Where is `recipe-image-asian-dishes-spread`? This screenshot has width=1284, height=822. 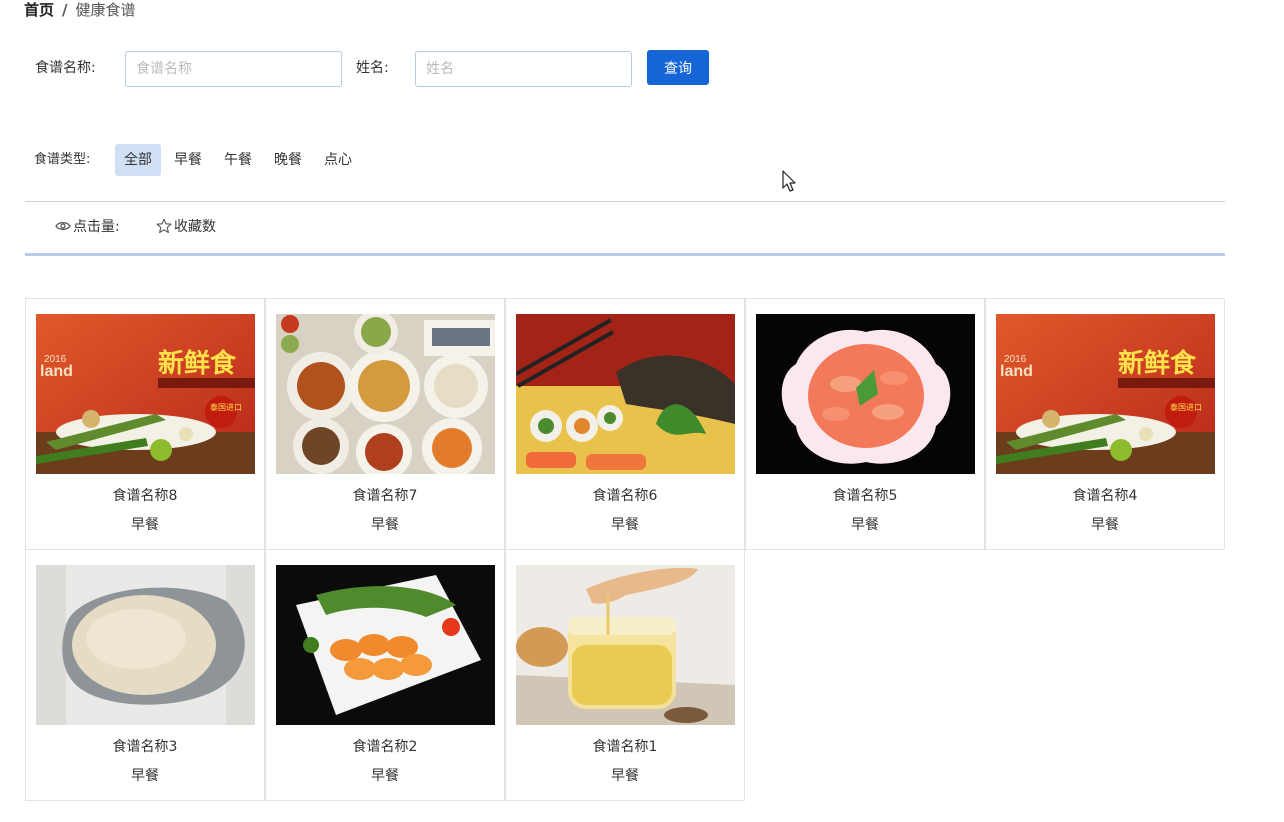 recipe-image-asian-dishes-spread is located at coordinates (385, 394).